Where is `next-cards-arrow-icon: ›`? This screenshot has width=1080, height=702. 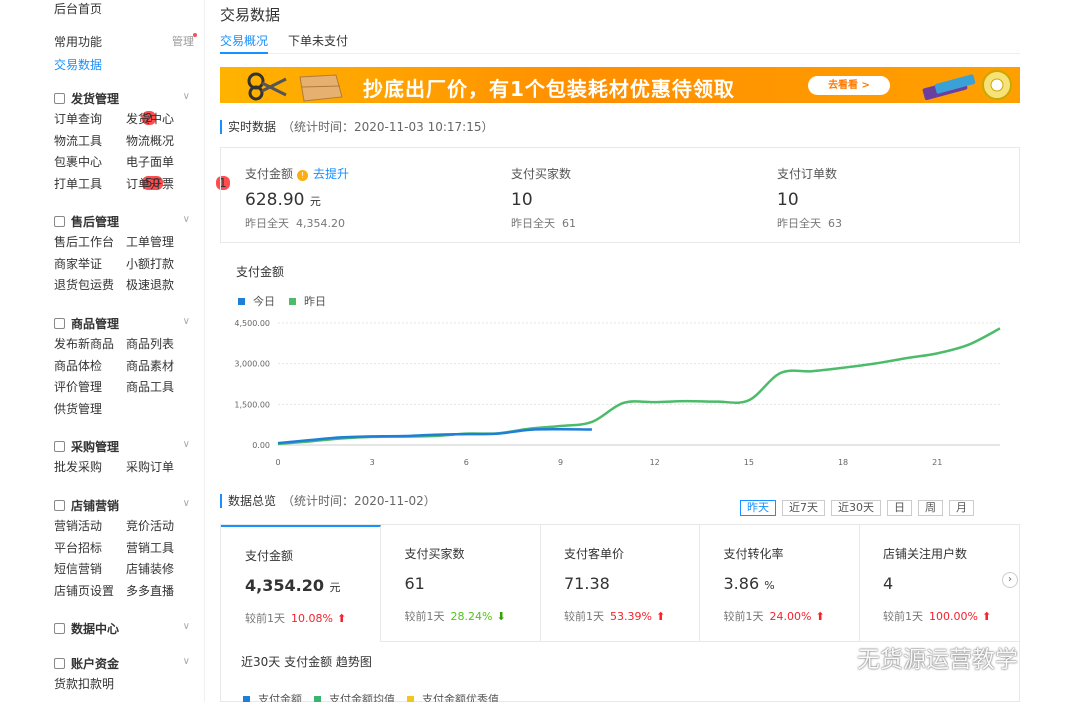
next-cards-arrow-icon: › is located at coordinates (1010, 580).